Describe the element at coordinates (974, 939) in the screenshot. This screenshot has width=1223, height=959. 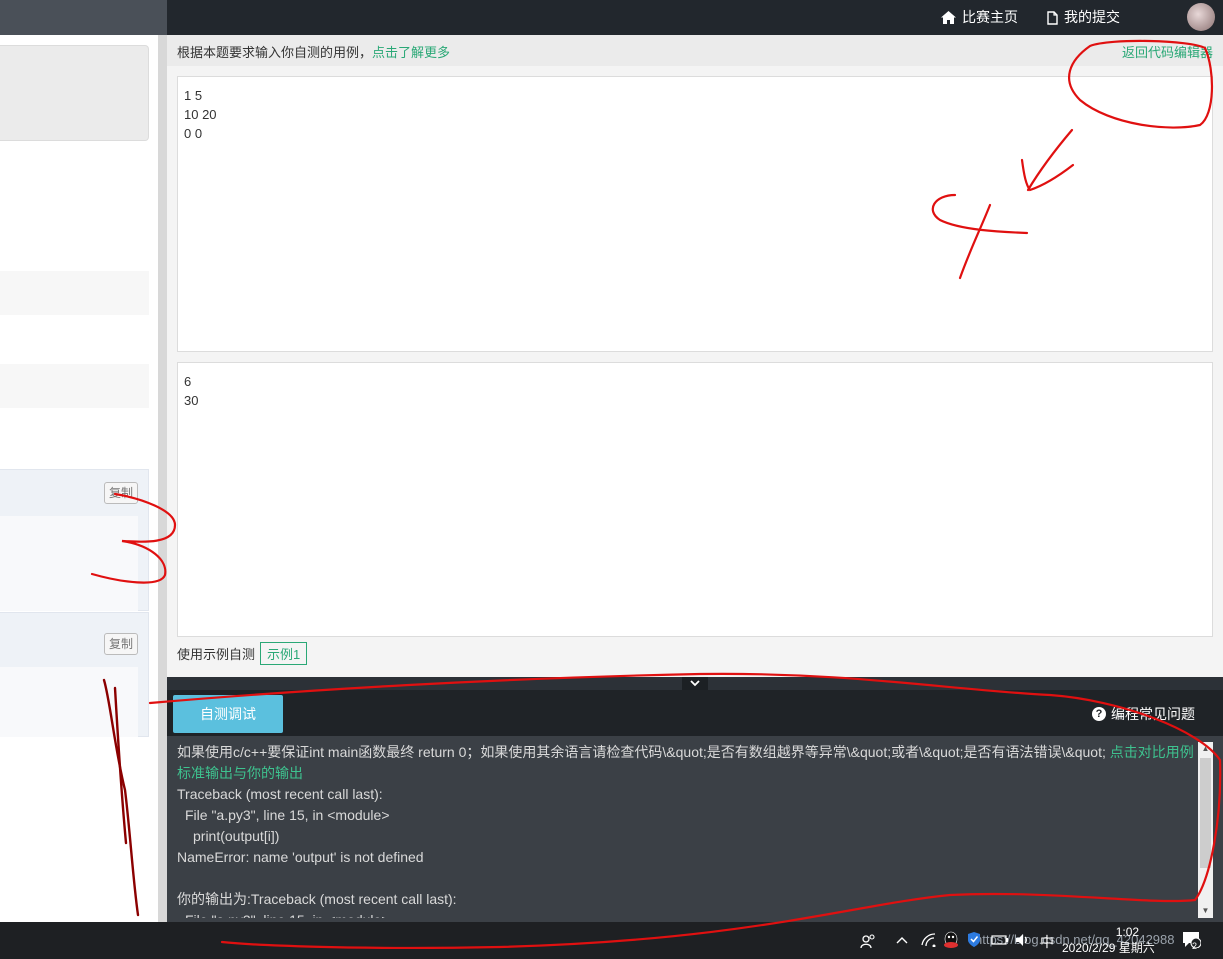
I see `shield-icon` at that location.